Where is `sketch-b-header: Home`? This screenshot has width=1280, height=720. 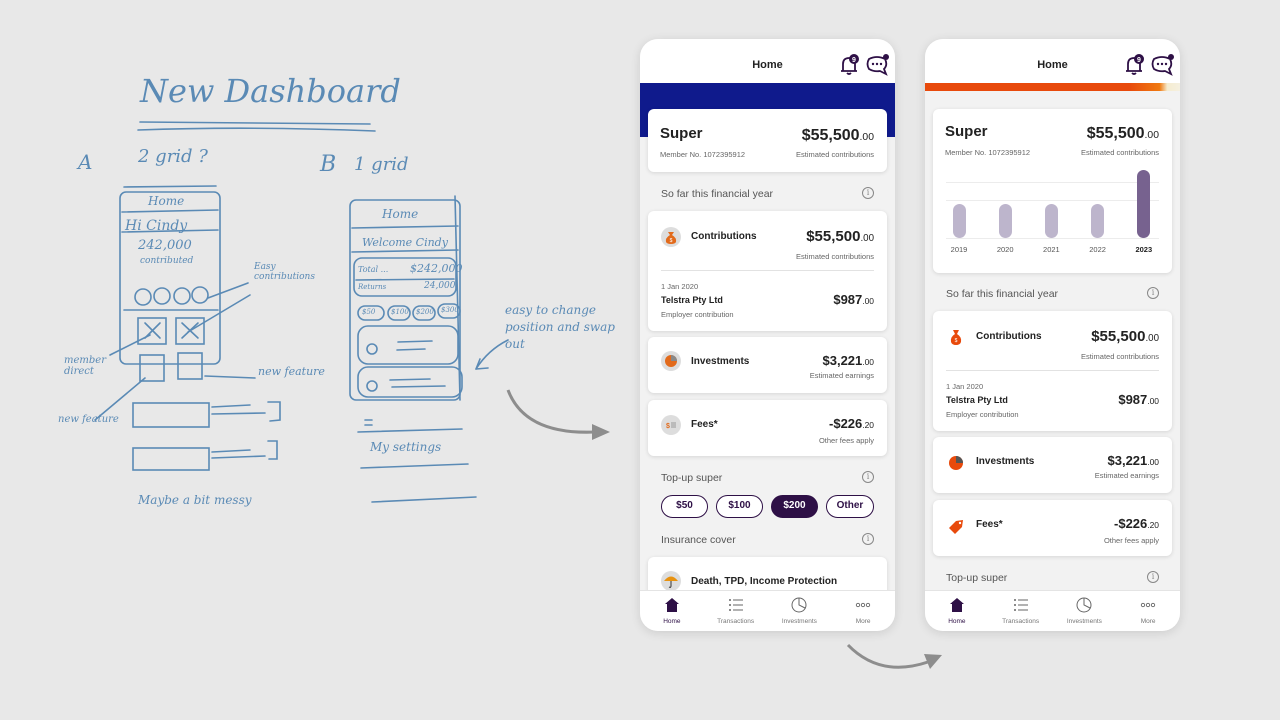
sketch-b-header: Home is located at coordinates (400, 214).